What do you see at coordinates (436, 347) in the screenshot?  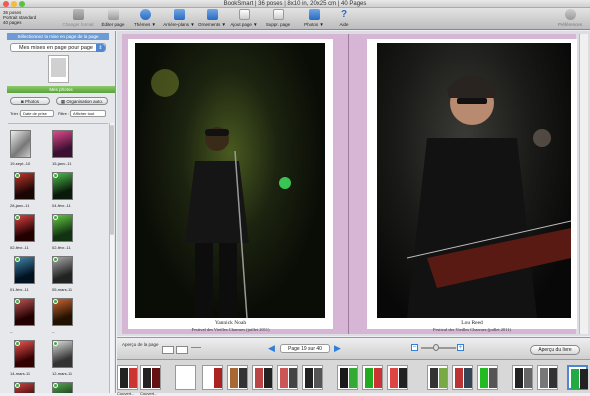 I see `zoom-slider-thumb` at bounding box center [436, 347].